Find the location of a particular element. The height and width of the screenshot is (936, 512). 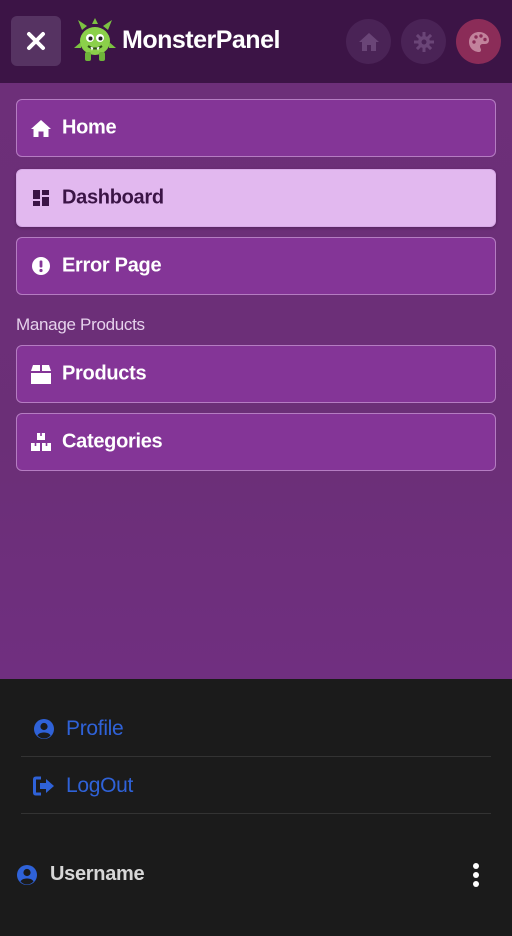

menu-item-home: Home is located at coordinates (256, 128).